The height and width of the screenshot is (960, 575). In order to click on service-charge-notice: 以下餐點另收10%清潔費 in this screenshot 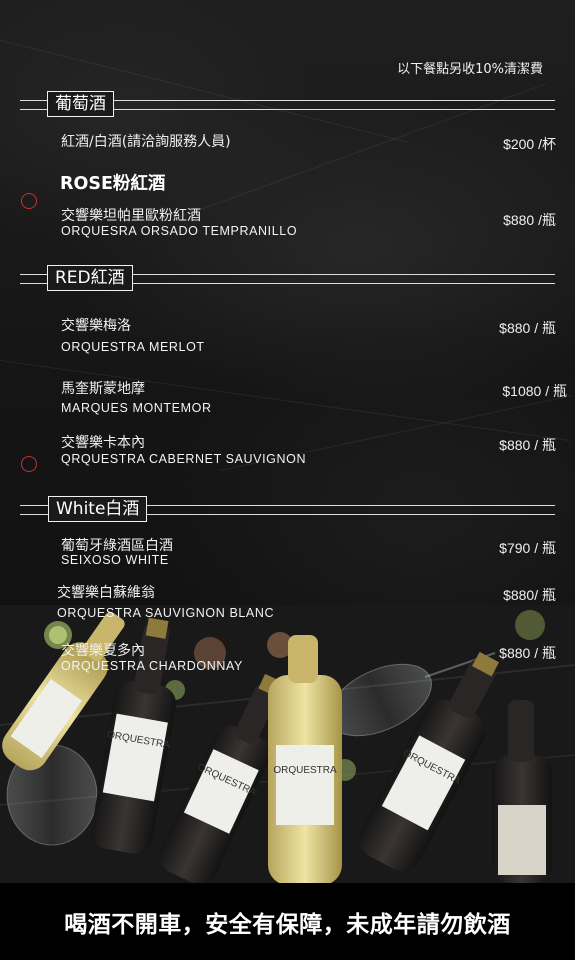, I will do `click(470, 69)`.